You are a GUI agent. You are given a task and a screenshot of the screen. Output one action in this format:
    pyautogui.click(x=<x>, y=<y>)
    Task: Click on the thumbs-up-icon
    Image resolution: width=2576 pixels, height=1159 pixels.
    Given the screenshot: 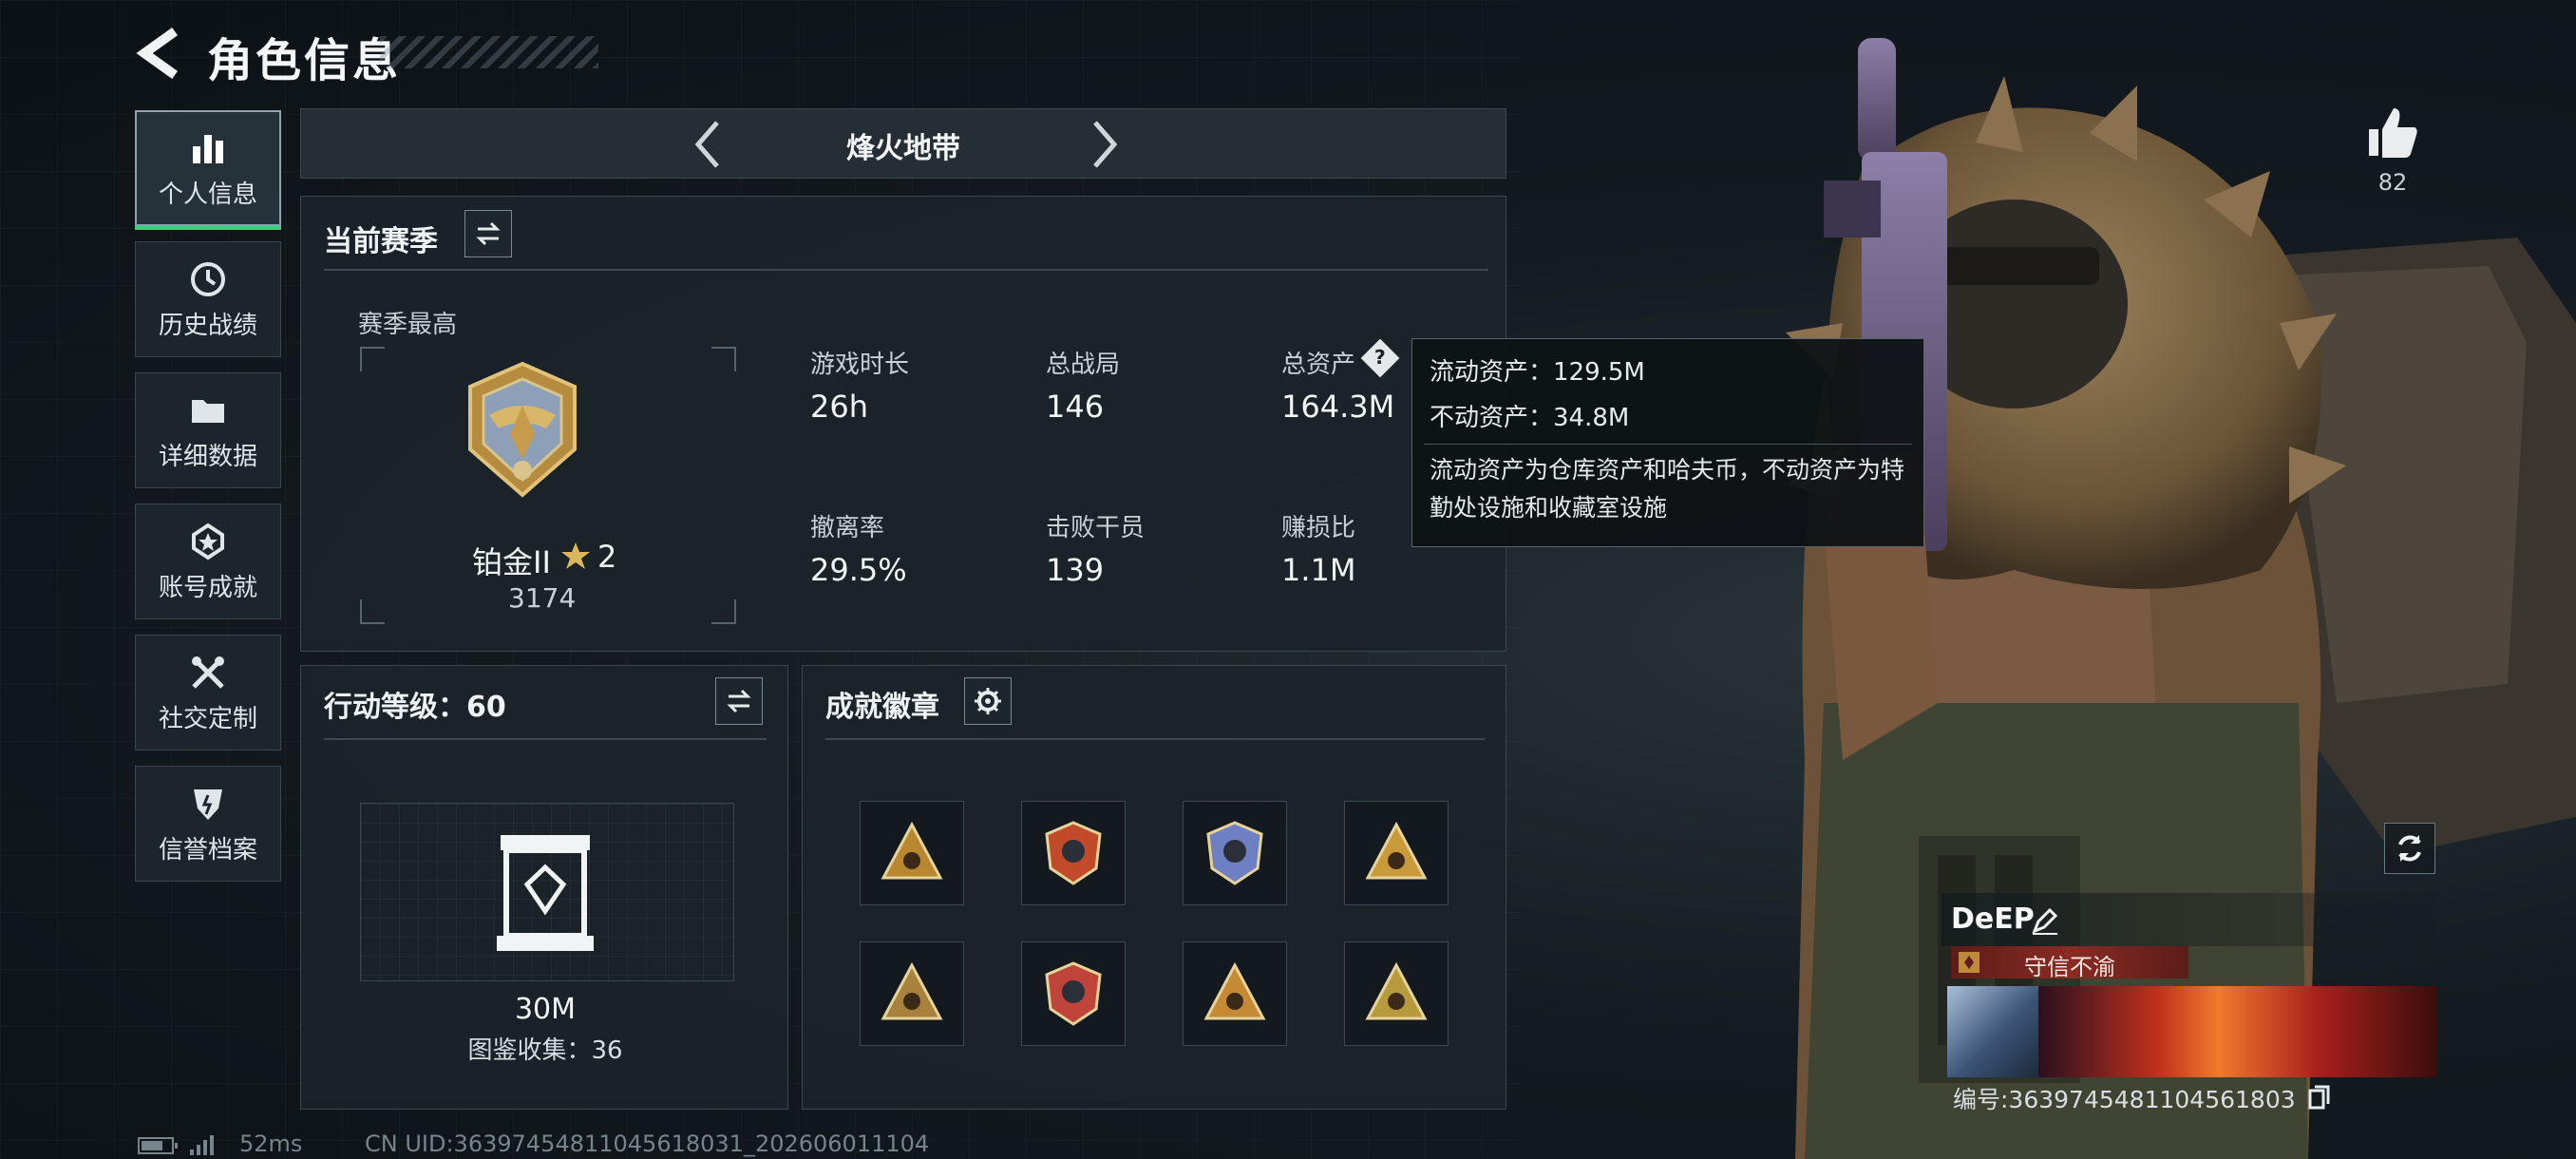 What is the action you would take?
    pyautogui.click(x=2392, y=132)
    